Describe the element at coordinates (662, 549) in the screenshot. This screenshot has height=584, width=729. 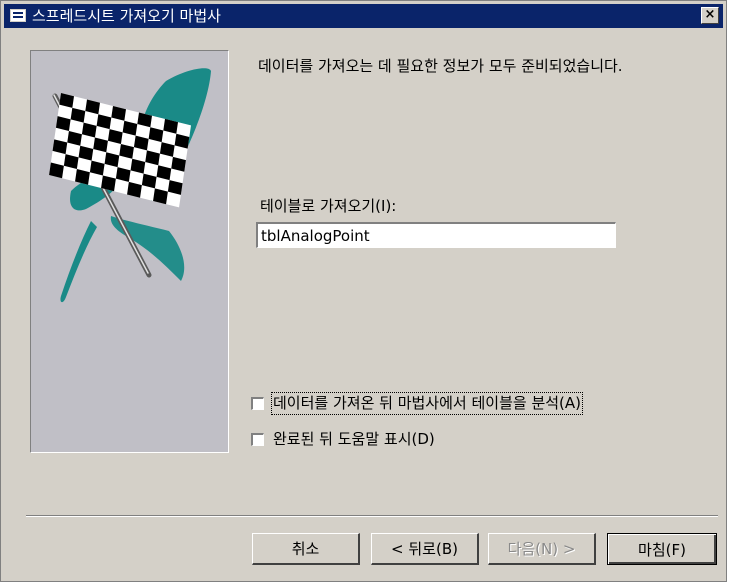
I see `finish-button: 마침(F)` at that location.